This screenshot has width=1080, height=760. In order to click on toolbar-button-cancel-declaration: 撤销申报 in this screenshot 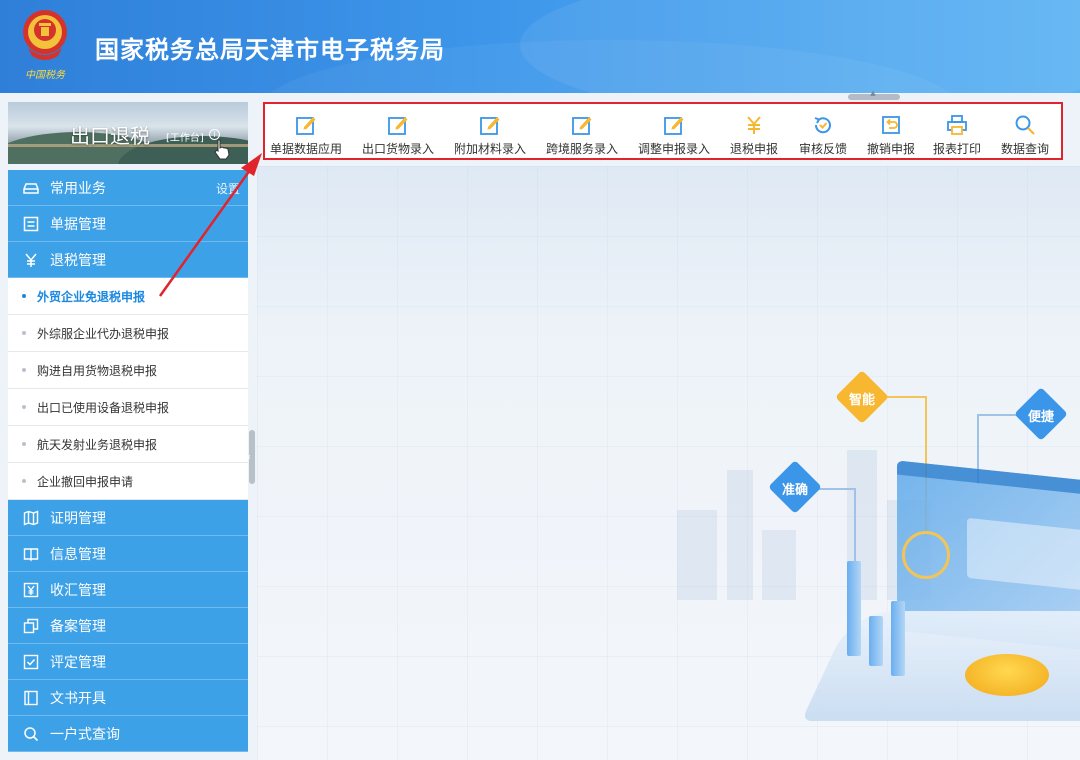, I will do `click(891, 136)`.